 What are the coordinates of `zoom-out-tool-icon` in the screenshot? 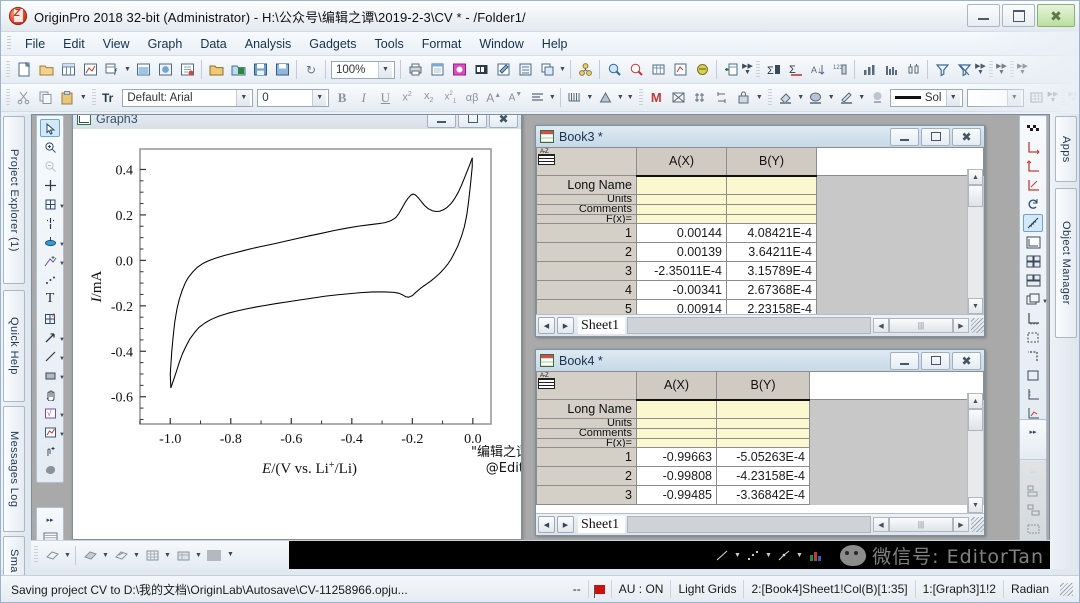 It's located at (50, 166).